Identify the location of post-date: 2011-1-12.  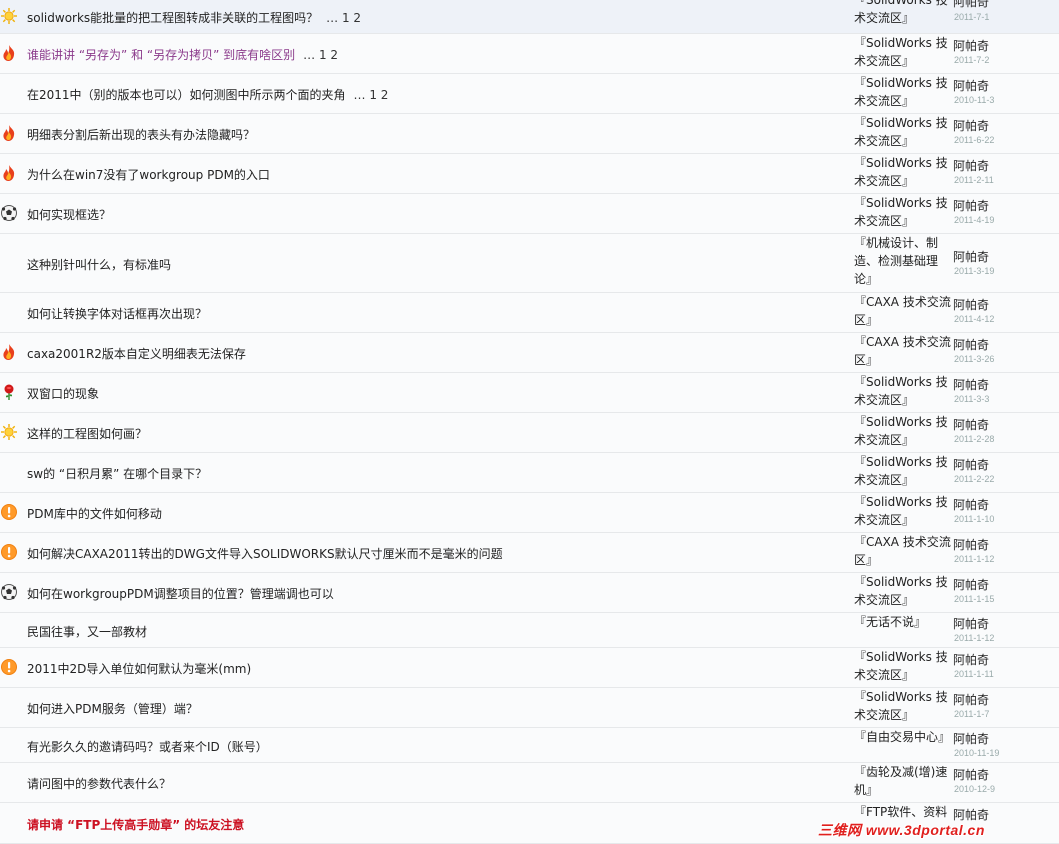
(974, 559).